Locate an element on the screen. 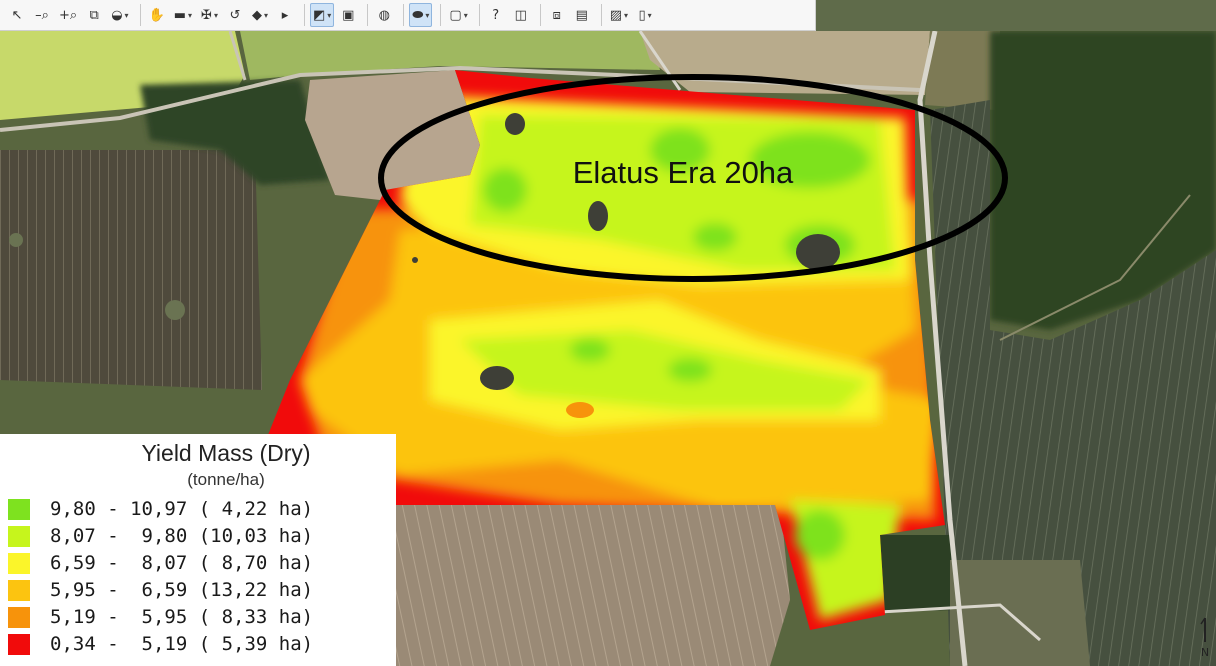  globe-zoom-button: ◒ ▾ is located at coordinates (119, 15).